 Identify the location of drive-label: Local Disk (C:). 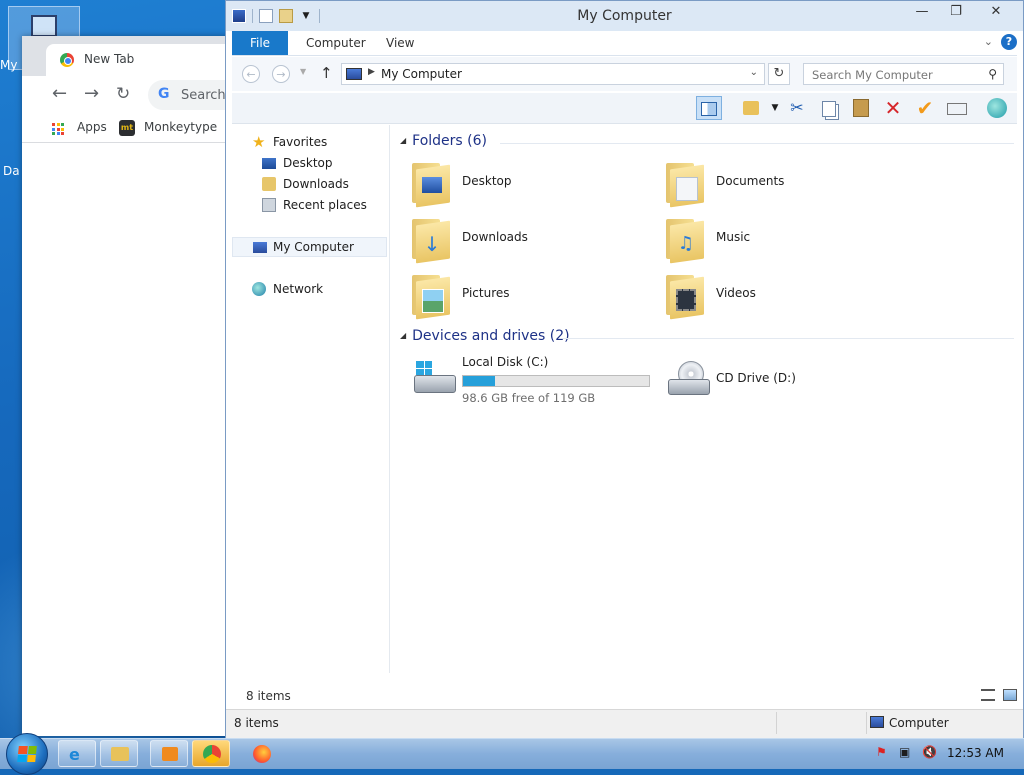
(505, 362).